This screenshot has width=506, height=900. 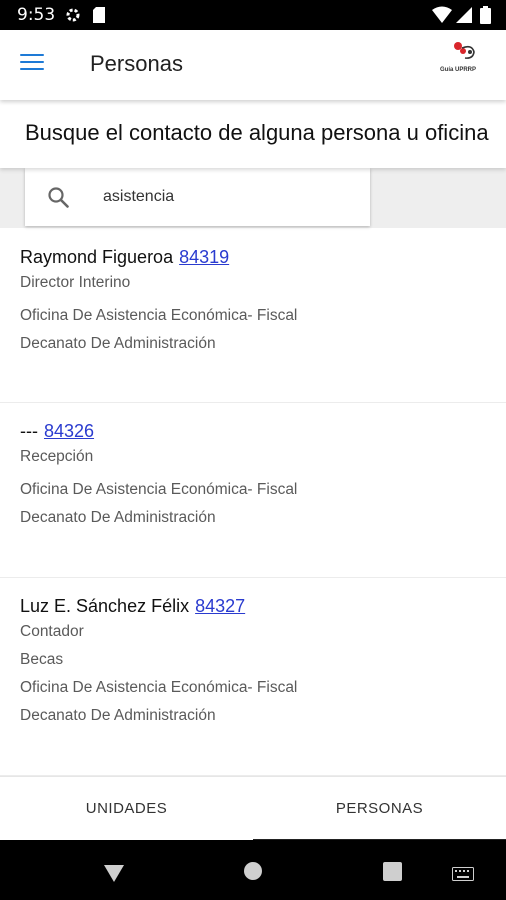 I want to click on wifi-icon, so click(x=442, y=17).